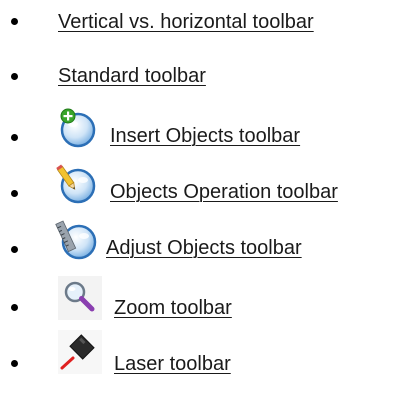  I want to click on link-standard-toolbar: Standard toolbar, so click(132, 76).